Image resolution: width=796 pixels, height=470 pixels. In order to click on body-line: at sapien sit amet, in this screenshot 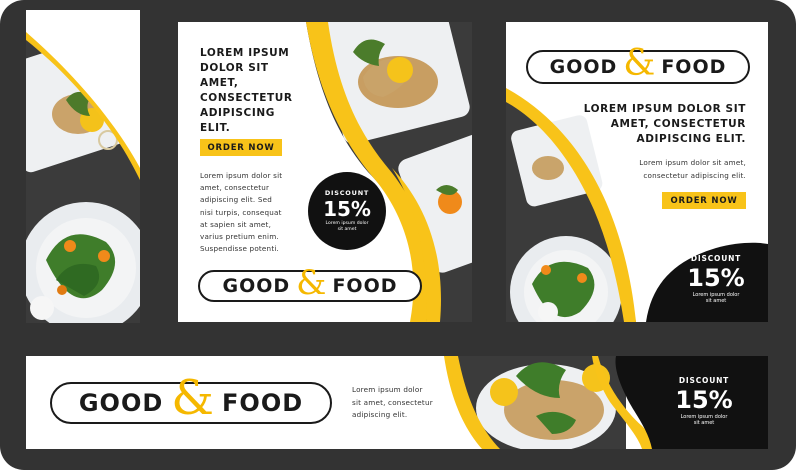, I will do `click(236, 224)`.